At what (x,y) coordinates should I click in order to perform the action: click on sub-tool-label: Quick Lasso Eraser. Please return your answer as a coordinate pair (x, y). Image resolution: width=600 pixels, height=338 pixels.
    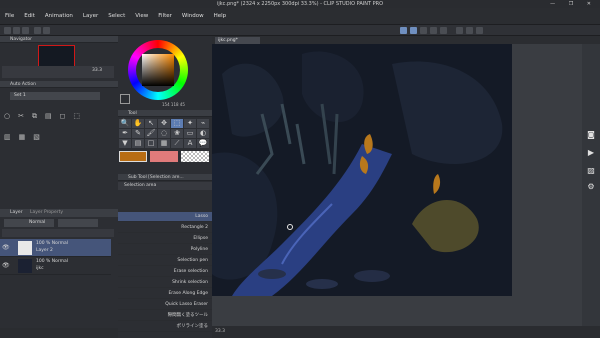
    Looking at the image, I should click on (186, 304).